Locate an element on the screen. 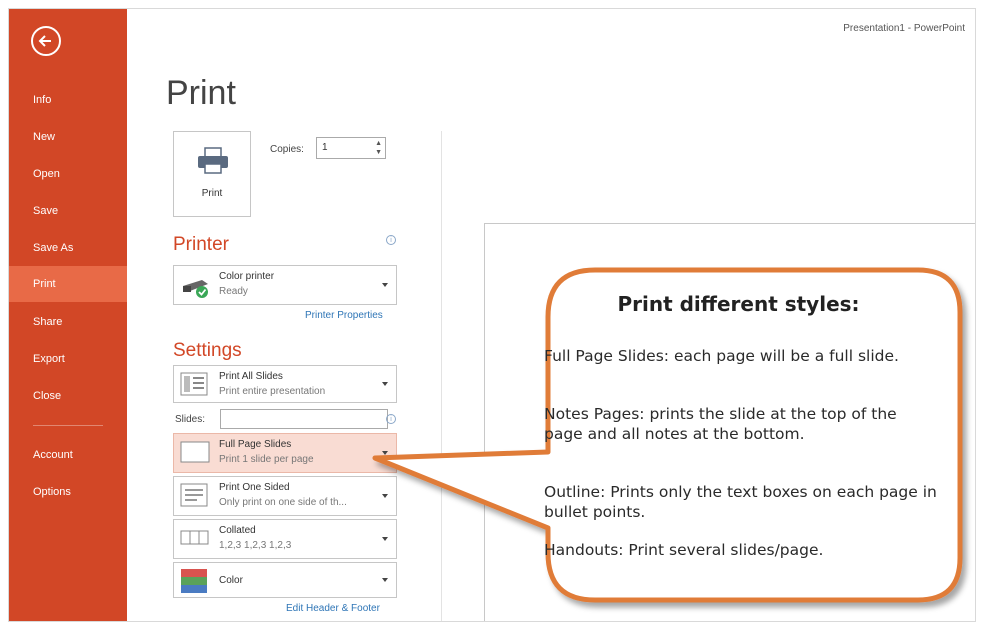 The width and height of the screenshot is (981, 626). printer-icon is located at coordinates (213, 160).